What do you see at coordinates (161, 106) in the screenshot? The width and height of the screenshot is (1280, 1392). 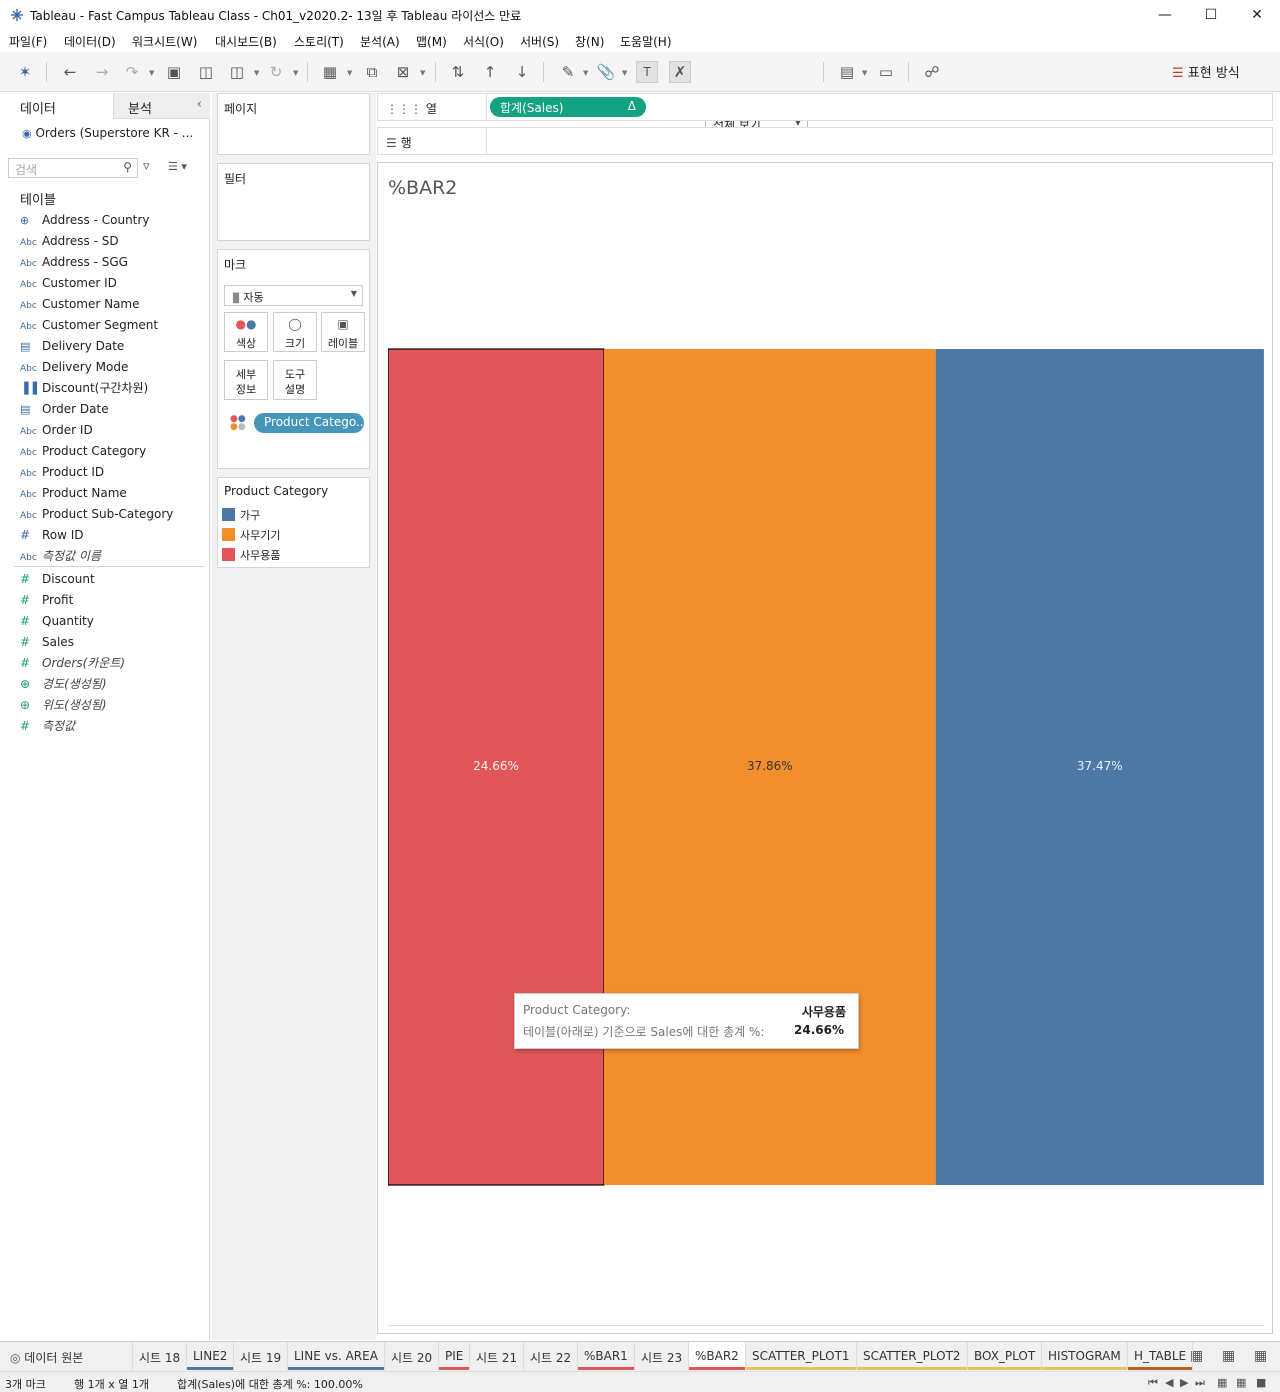 I see `tab-analysis: 분석 ‹` at bounding box center [161, 106].